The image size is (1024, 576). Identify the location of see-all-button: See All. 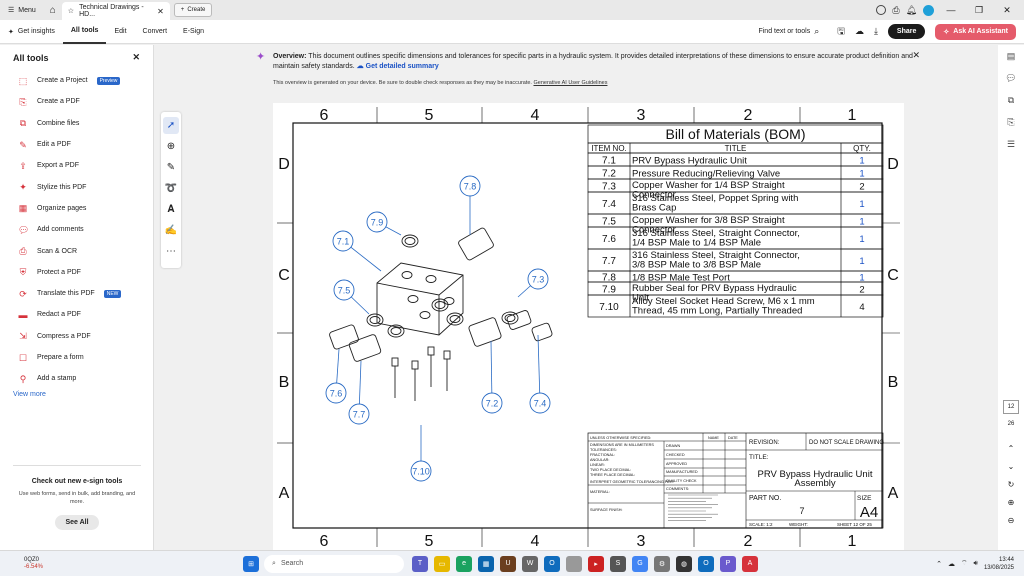
(77, 522).